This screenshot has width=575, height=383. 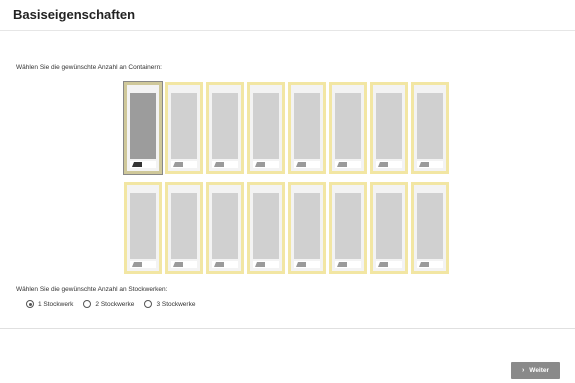 I want to click on radio-option-2-floors: 2 Stockwerke, so click(x=108, y=304).